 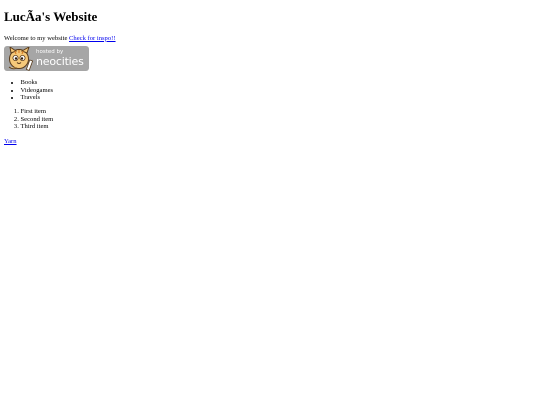 I want to click on welcome-text: Welcome to my website, so click(x=36, y=38).